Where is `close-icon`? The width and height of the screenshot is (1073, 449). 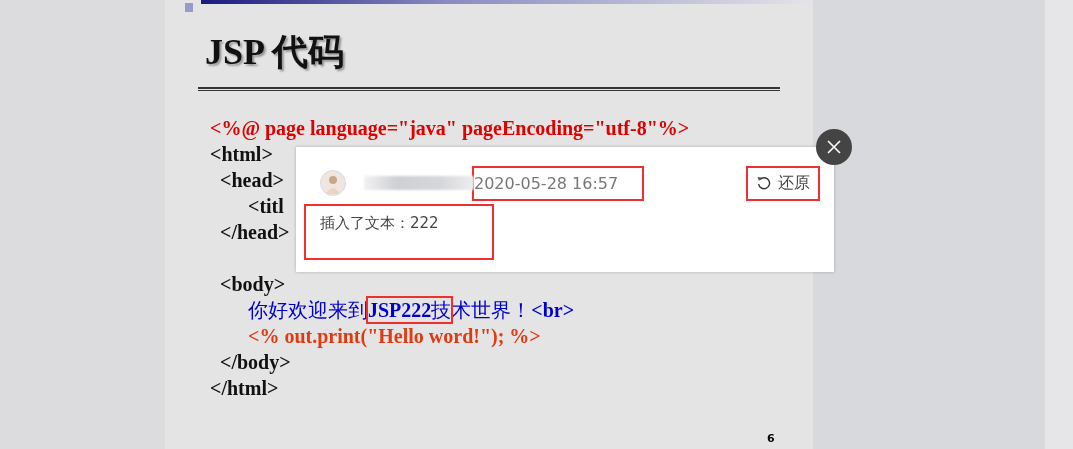
close-icon is located at coordinates (834, 147).